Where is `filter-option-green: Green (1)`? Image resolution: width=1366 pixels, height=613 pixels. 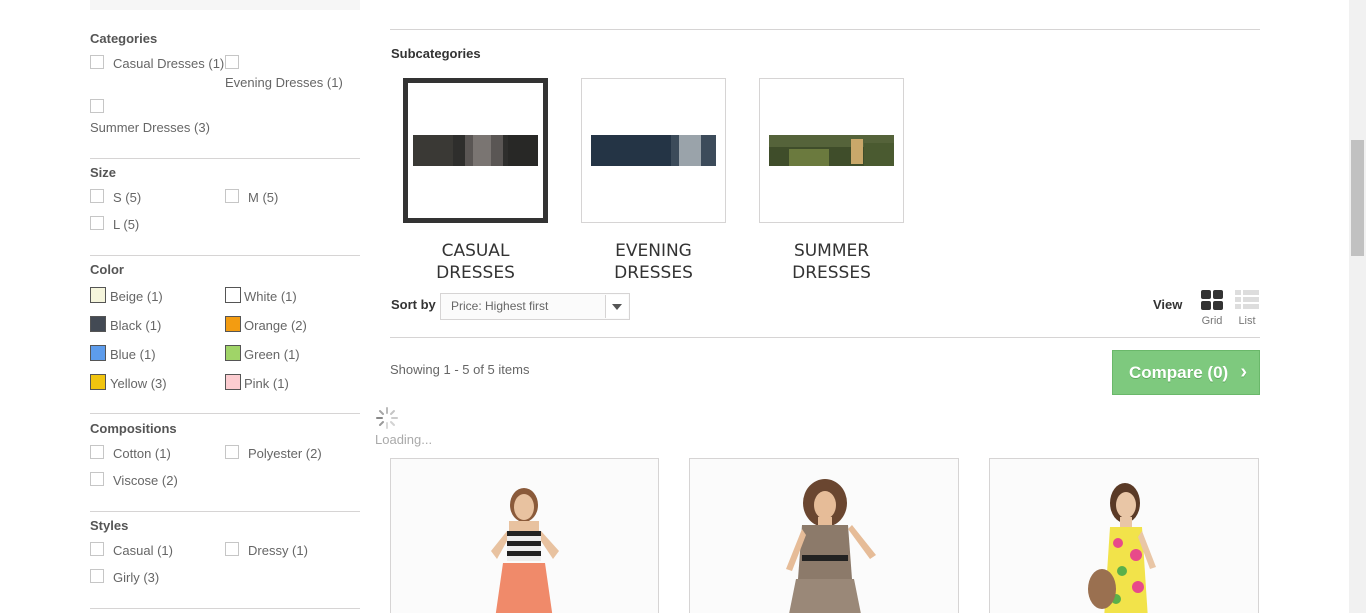
filter-option-green: Green (1) is located at coordinates (272, 354).